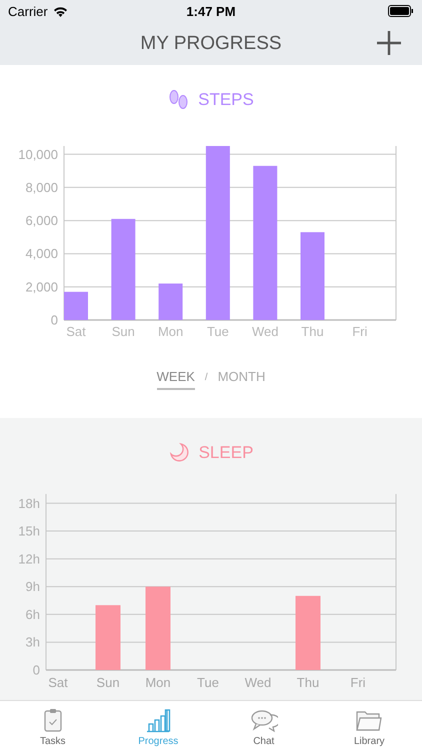  Describe the element at coordinates (29, 503) in the screenshot. I see `axis-label: 18h` at that location.